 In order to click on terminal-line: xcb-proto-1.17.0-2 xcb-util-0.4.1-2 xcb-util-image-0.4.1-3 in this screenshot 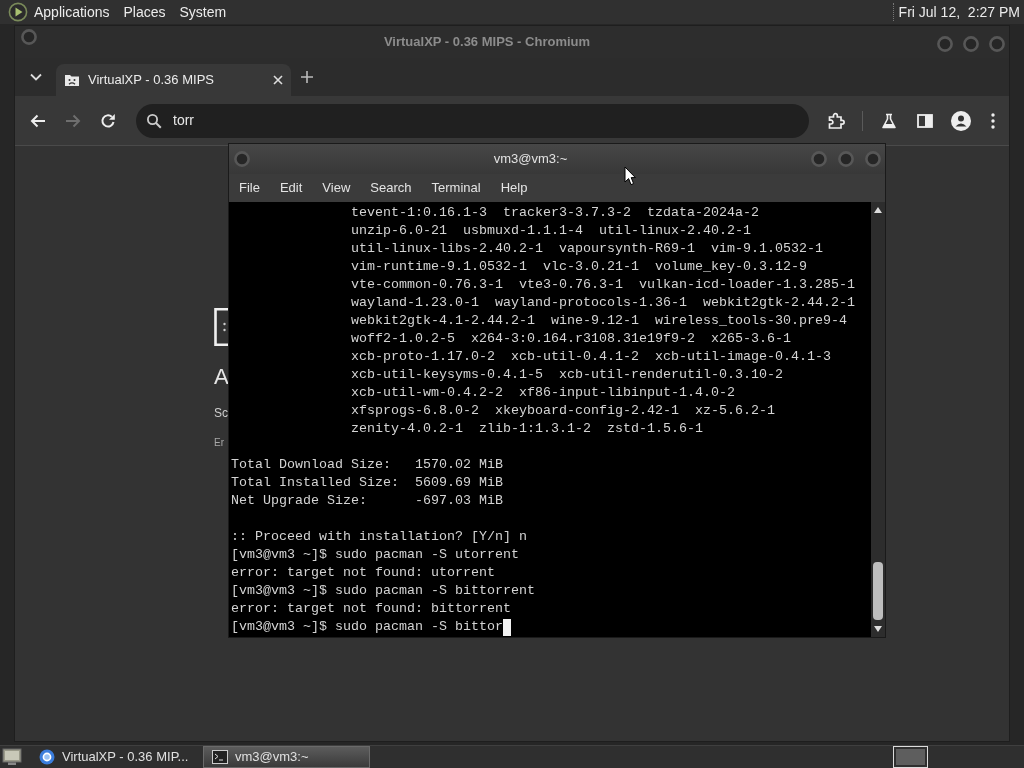, I will do `click(591, 357)`.